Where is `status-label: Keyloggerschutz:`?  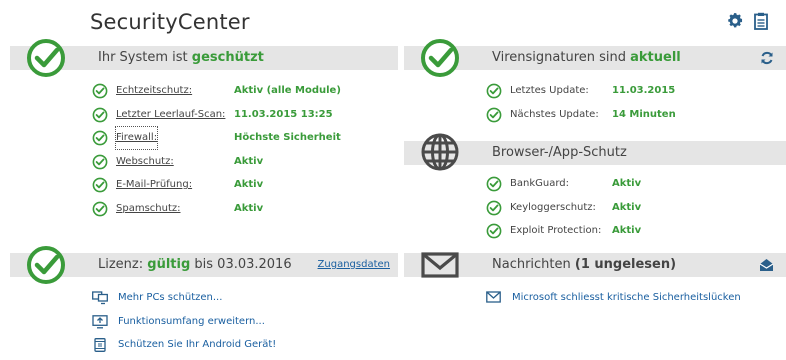
status-label: Keyloggerschutz: is located at coordinates (553, 208).